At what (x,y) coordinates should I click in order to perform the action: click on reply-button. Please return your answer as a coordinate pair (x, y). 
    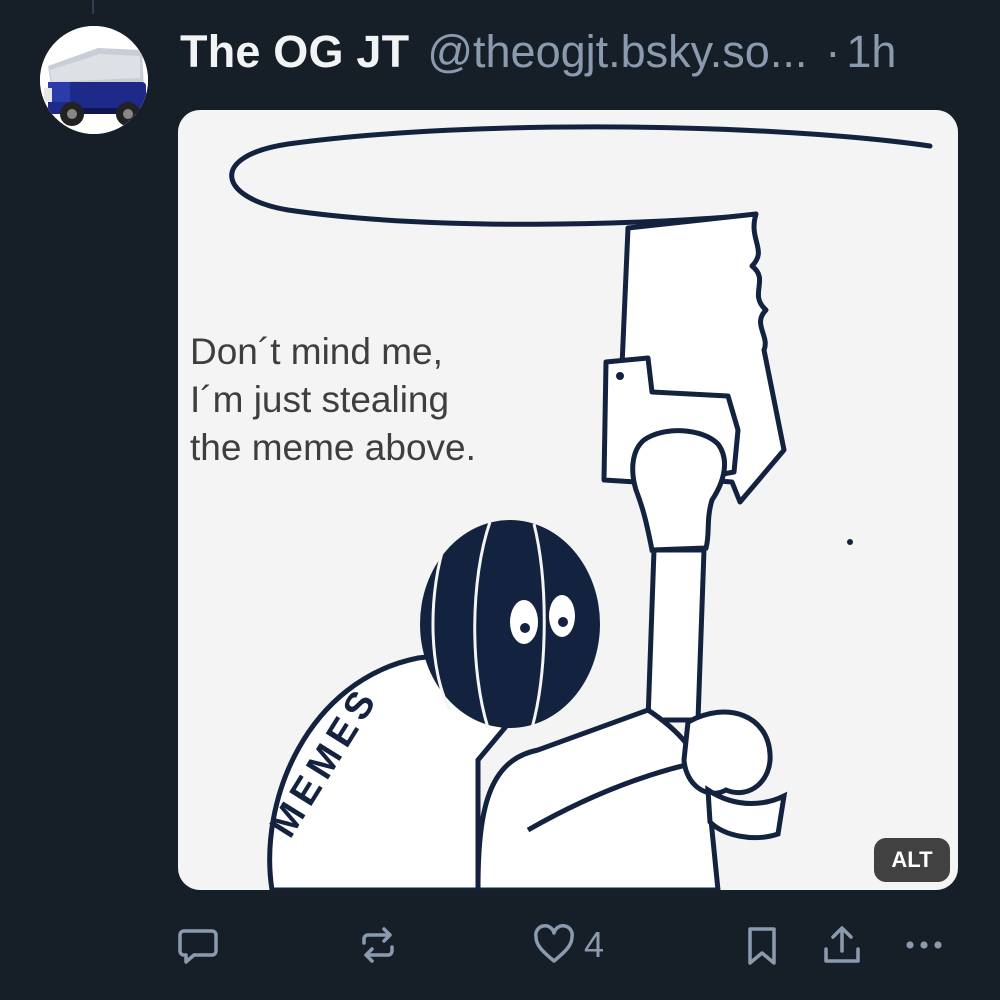
    Looking at the image, I should click on (198, 945).